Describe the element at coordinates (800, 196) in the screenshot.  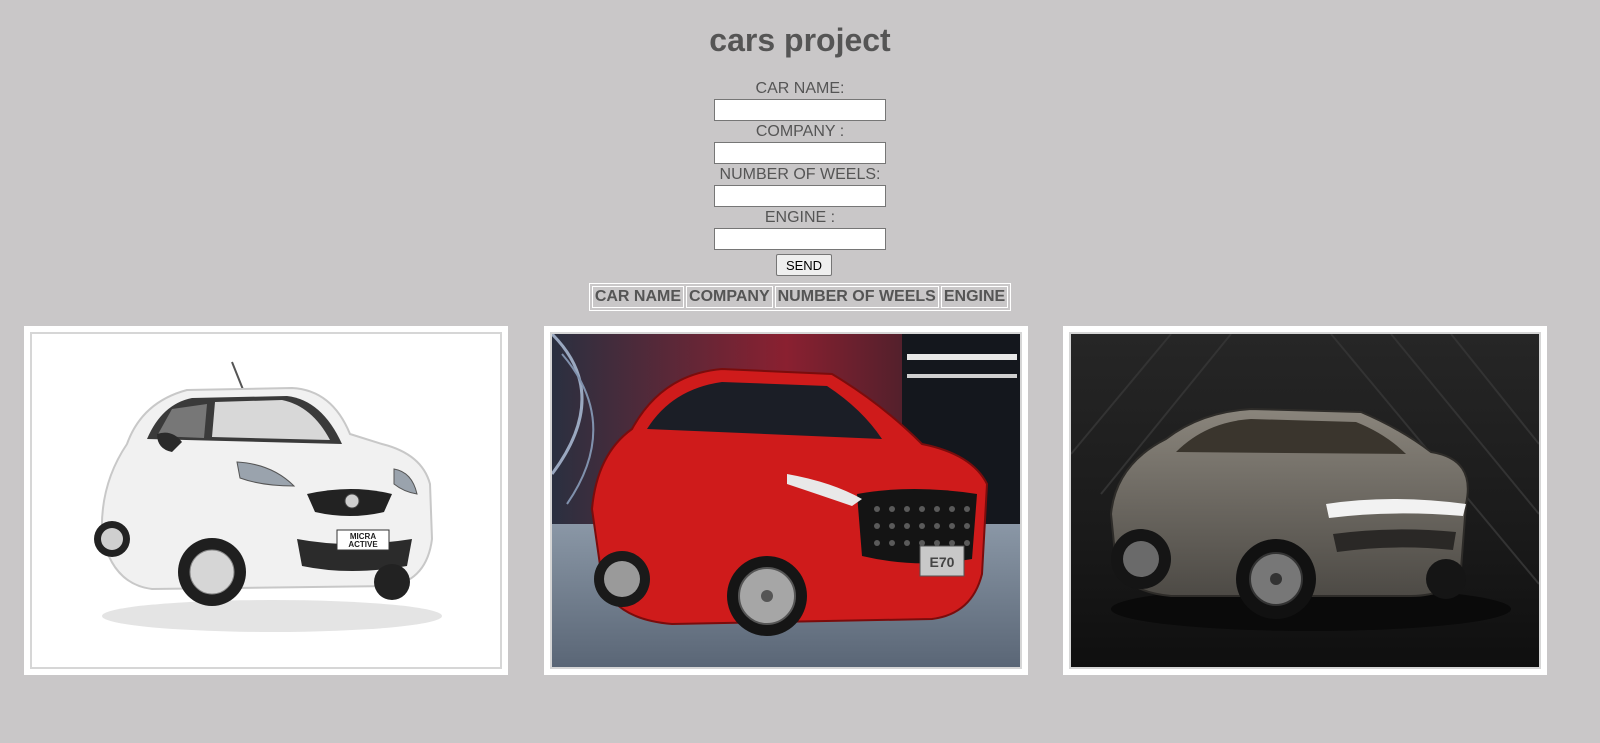
I see `number-of-wheels-input` at that location.